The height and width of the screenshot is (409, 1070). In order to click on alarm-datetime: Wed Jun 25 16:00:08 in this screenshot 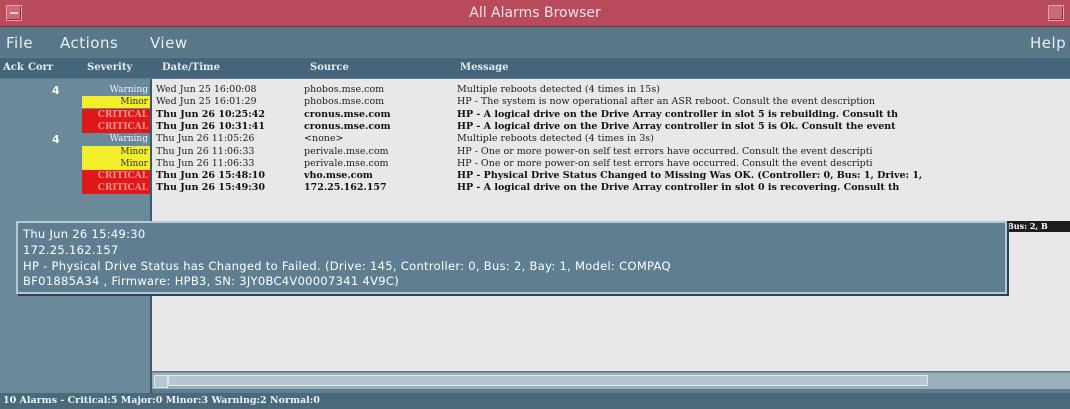, I will do `click(206, 89)`.